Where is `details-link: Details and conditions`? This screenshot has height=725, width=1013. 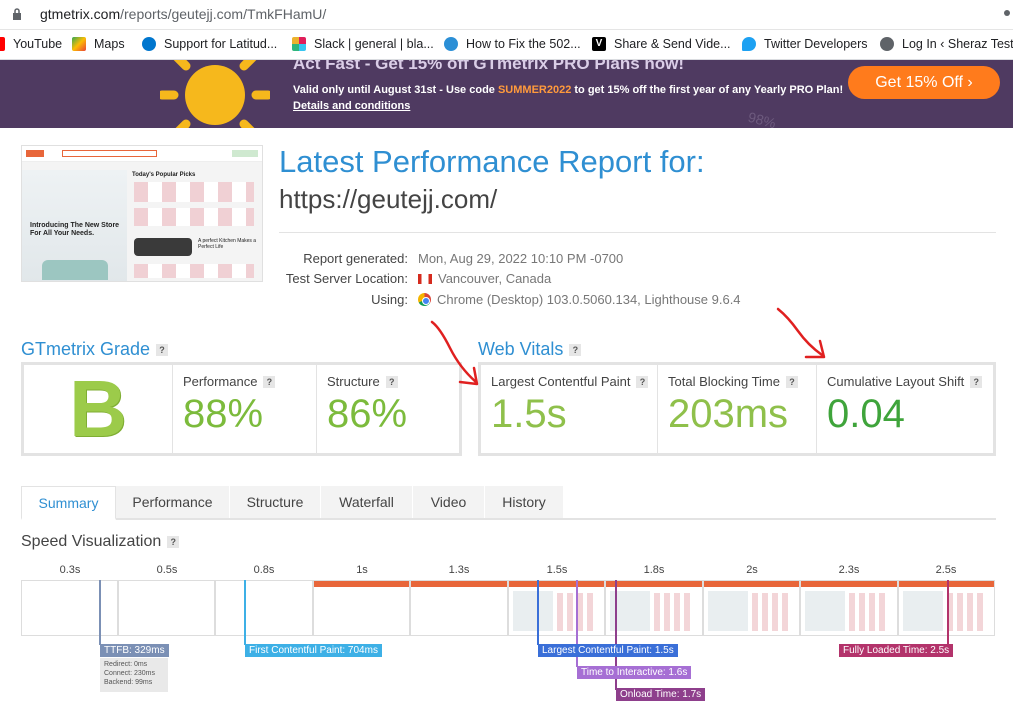 details-link: Details and conditions is located at coordinates (351, 106).